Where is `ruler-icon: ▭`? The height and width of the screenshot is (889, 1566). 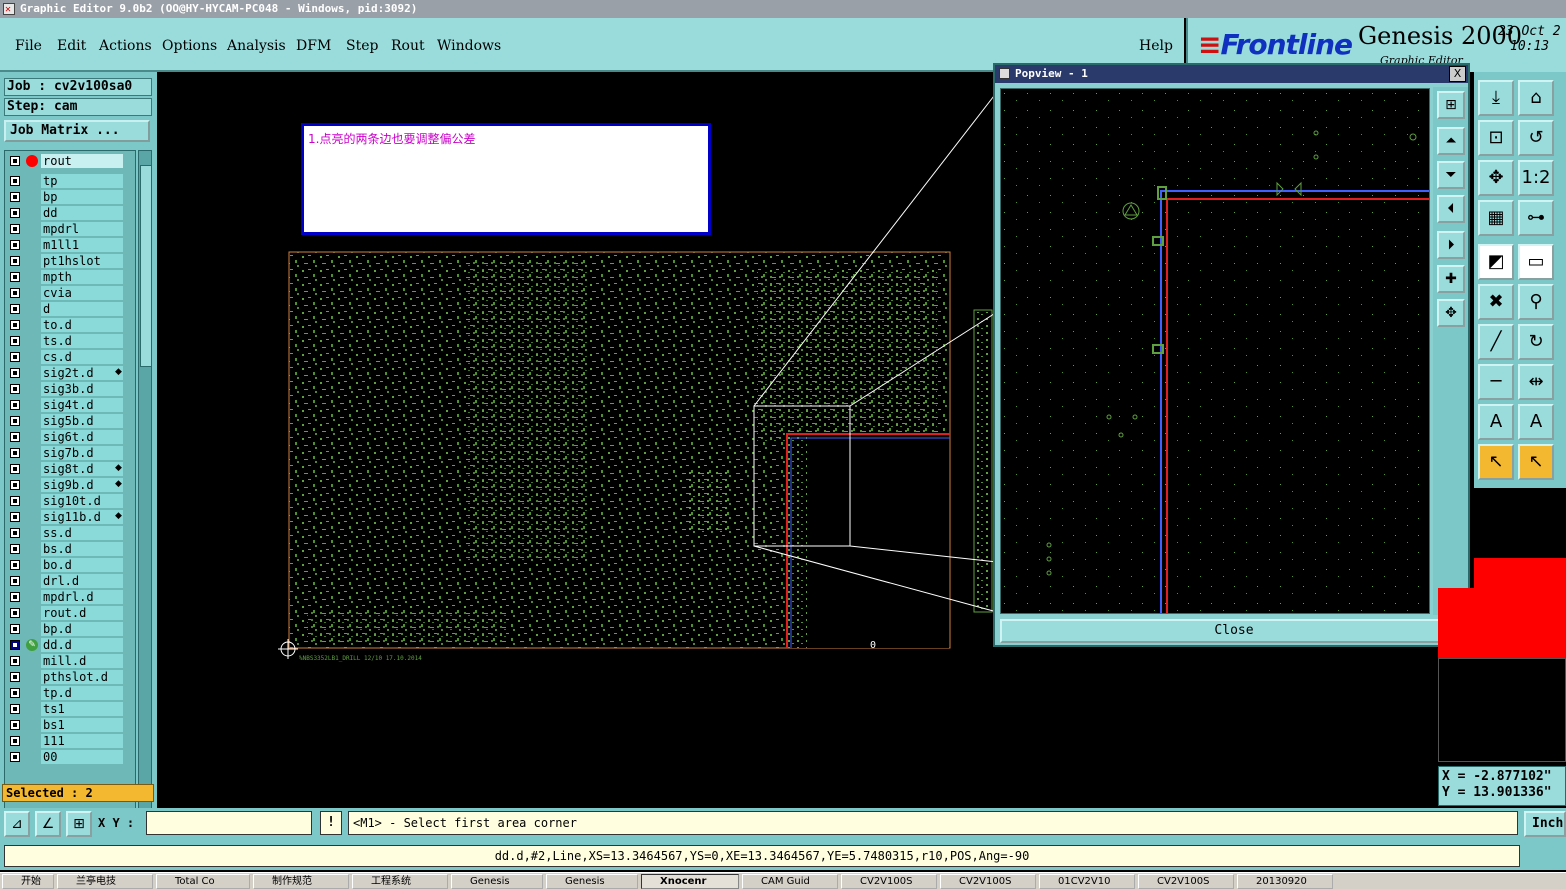 ruler-icon: ▭ is located at coordinates (1536, 262).